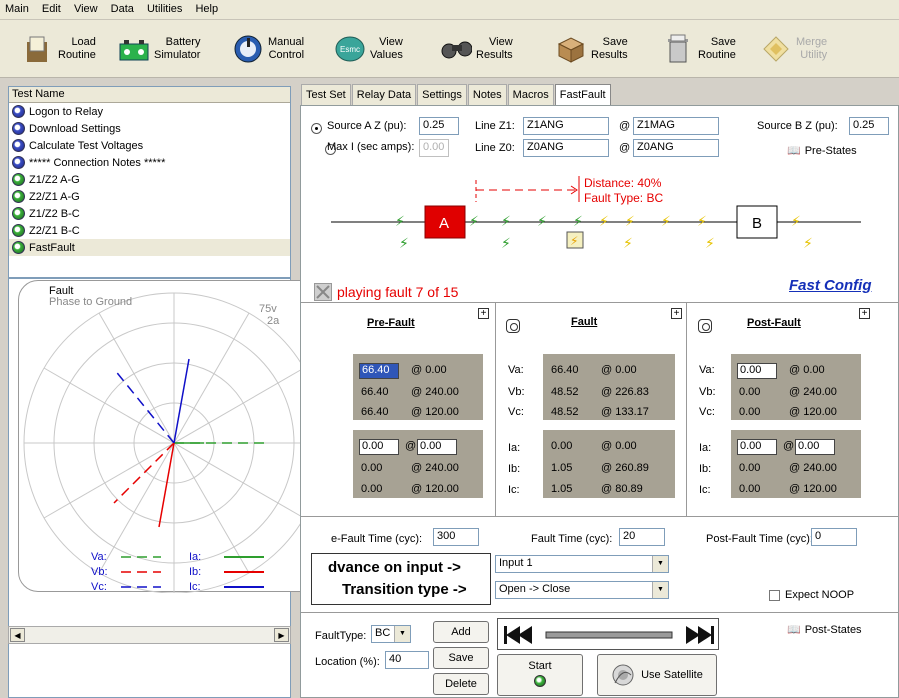 The height and width of the screenshot is (698, 899). What do you see at coordinates (195, 557) in the screenshot?
I see `legend-ia: Ia:` at bounding box center [195, 557].